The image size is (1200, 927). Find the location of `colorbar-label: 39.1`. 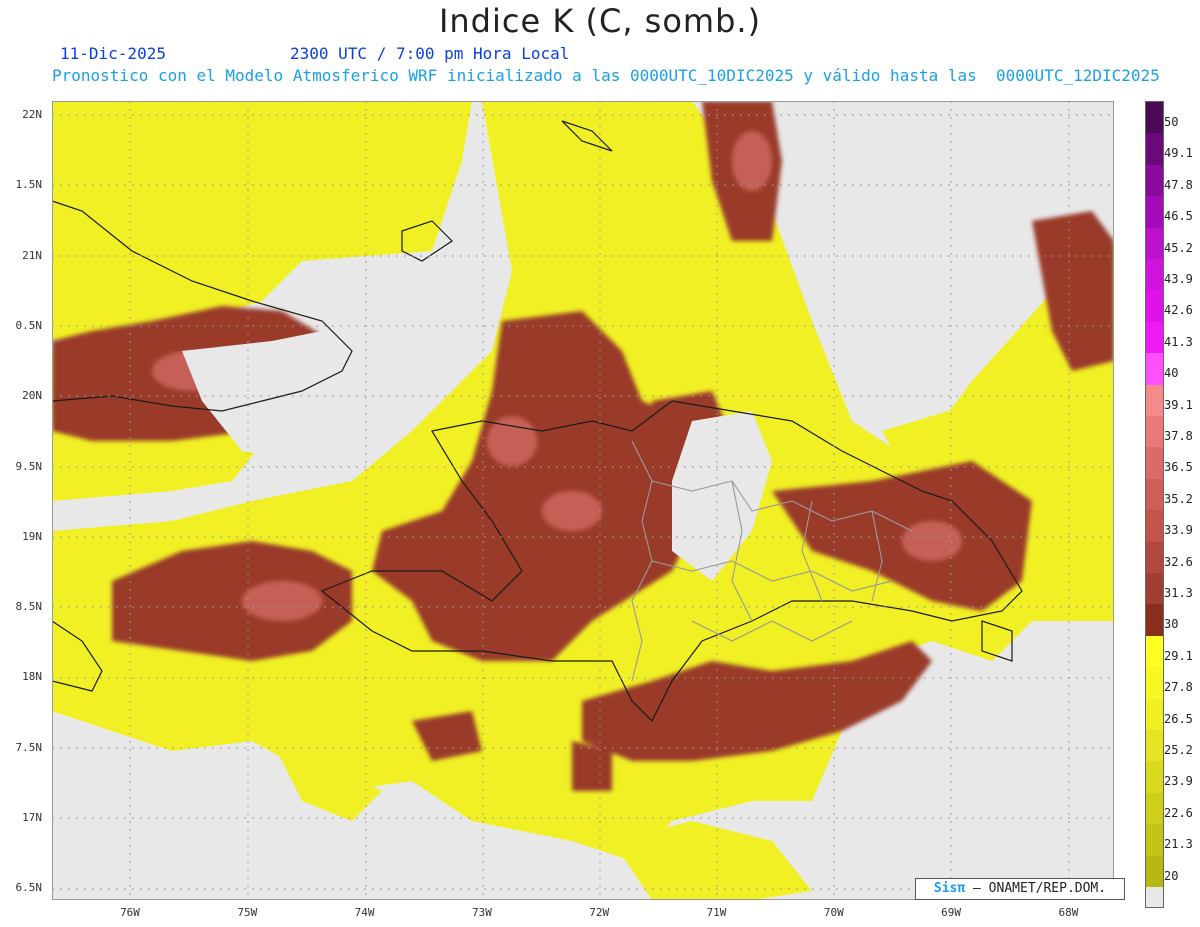

colorbar-label: 39.1 is located at coordinates (1178, 404).